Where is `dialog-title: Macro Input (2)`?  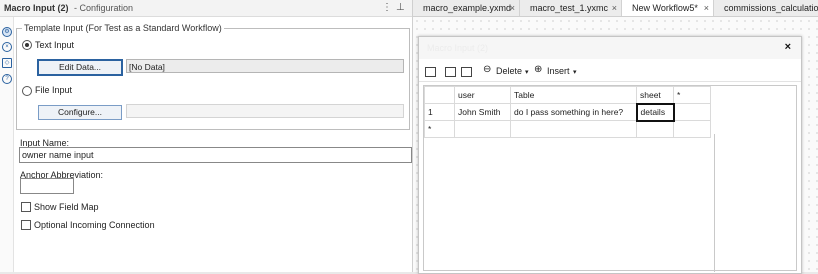
dialog-title: Macro Input (2) is located at coordinates (458, 48).